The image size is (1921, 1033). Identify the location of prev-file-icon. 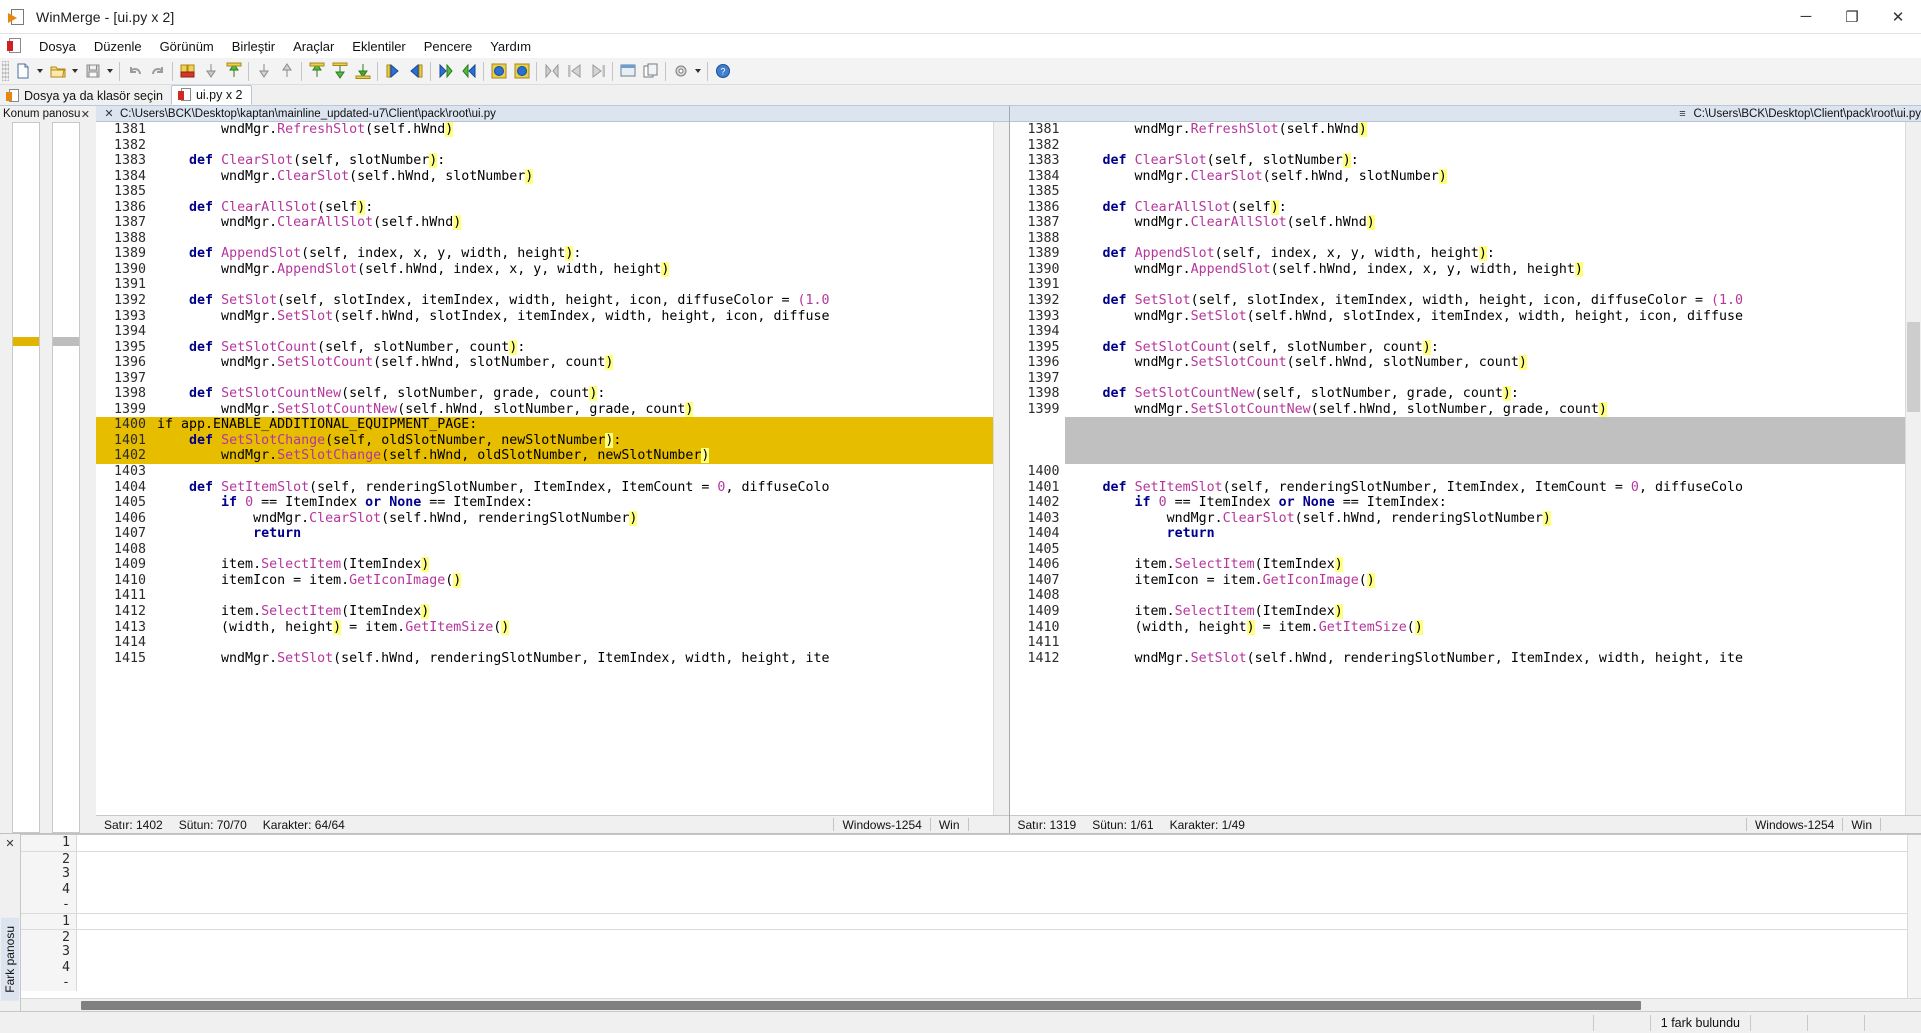
(574, 71).